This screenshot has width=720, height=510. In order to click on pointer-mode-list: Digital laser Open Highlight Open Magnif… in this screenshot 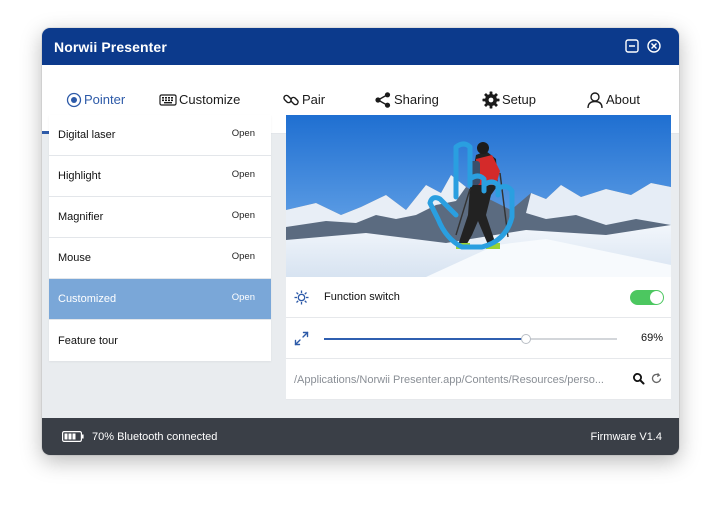, I will do `click(160, 238)`.